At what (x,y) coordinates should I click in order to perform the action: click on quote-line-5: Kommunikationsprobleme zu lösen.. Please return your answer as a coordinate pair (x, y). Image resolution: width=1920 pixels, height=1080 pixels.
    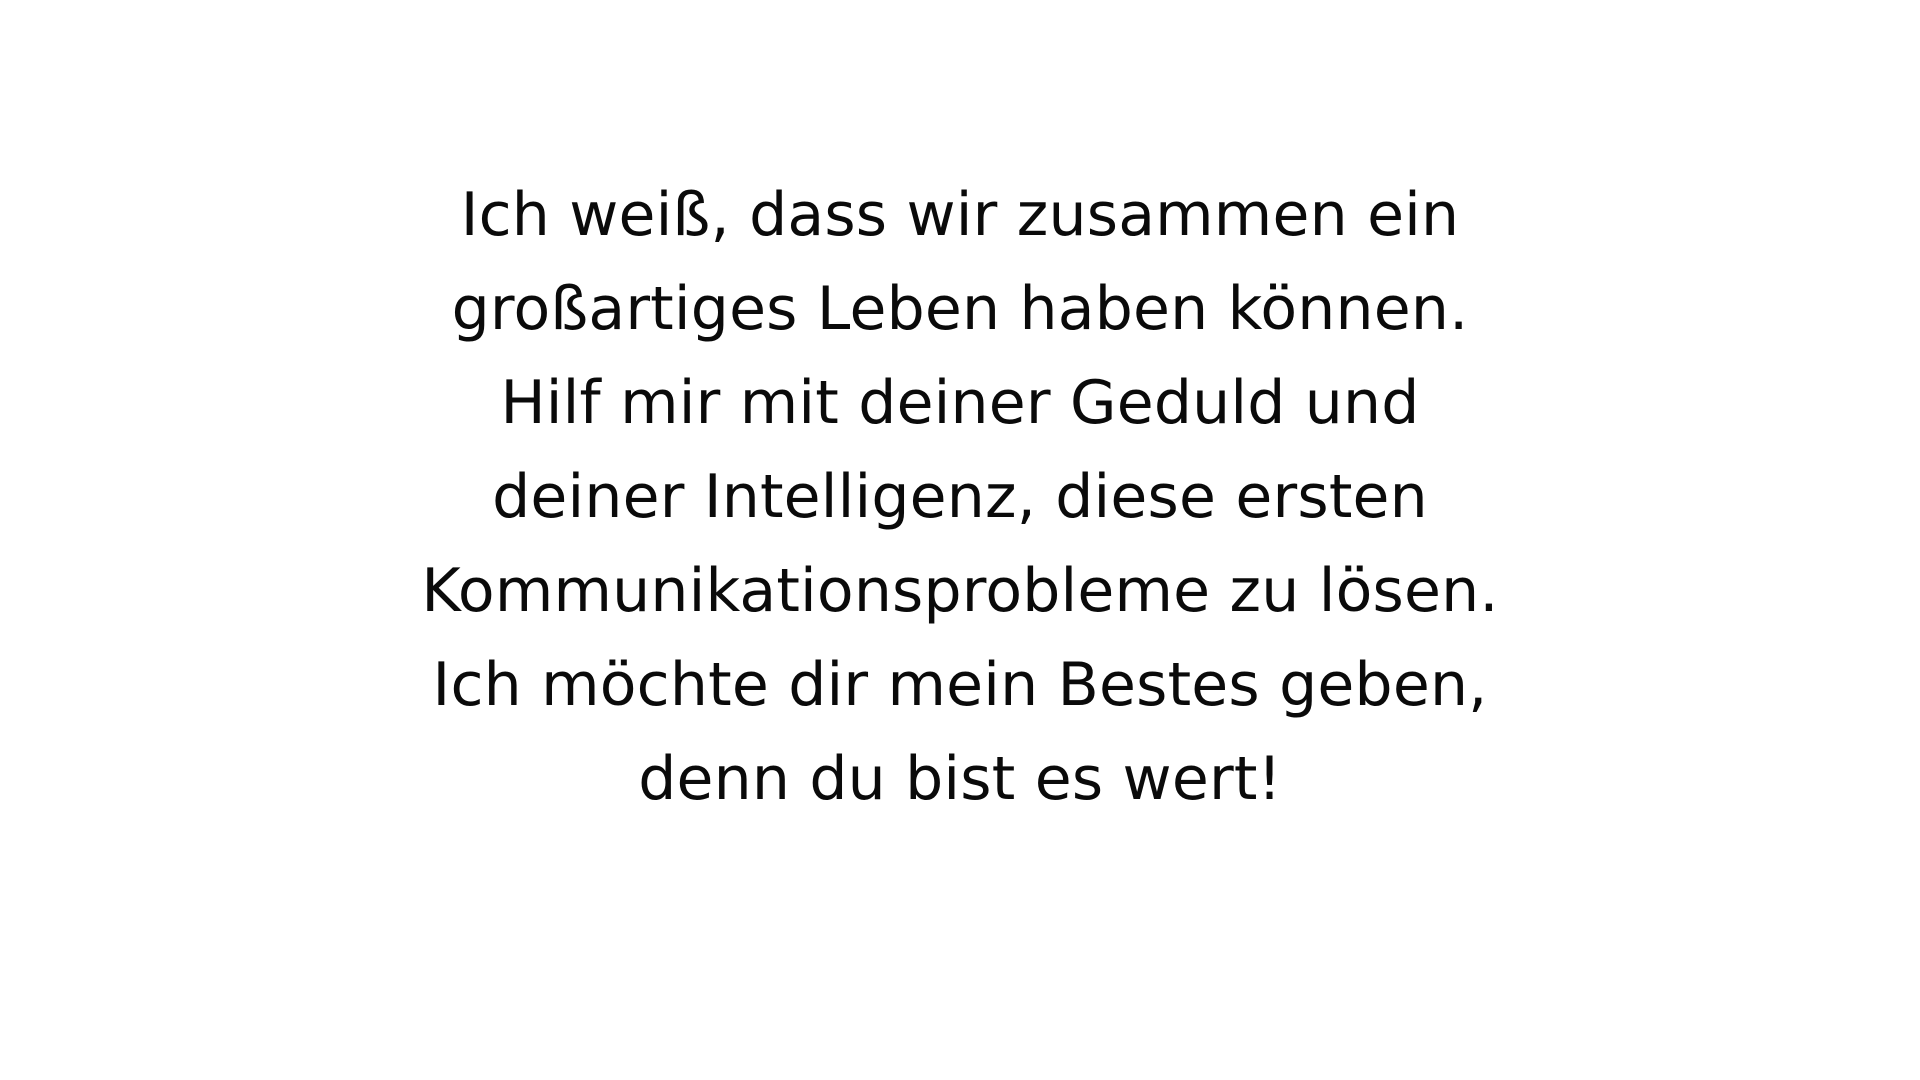
    Looking at the image, I should click on (960, 591).